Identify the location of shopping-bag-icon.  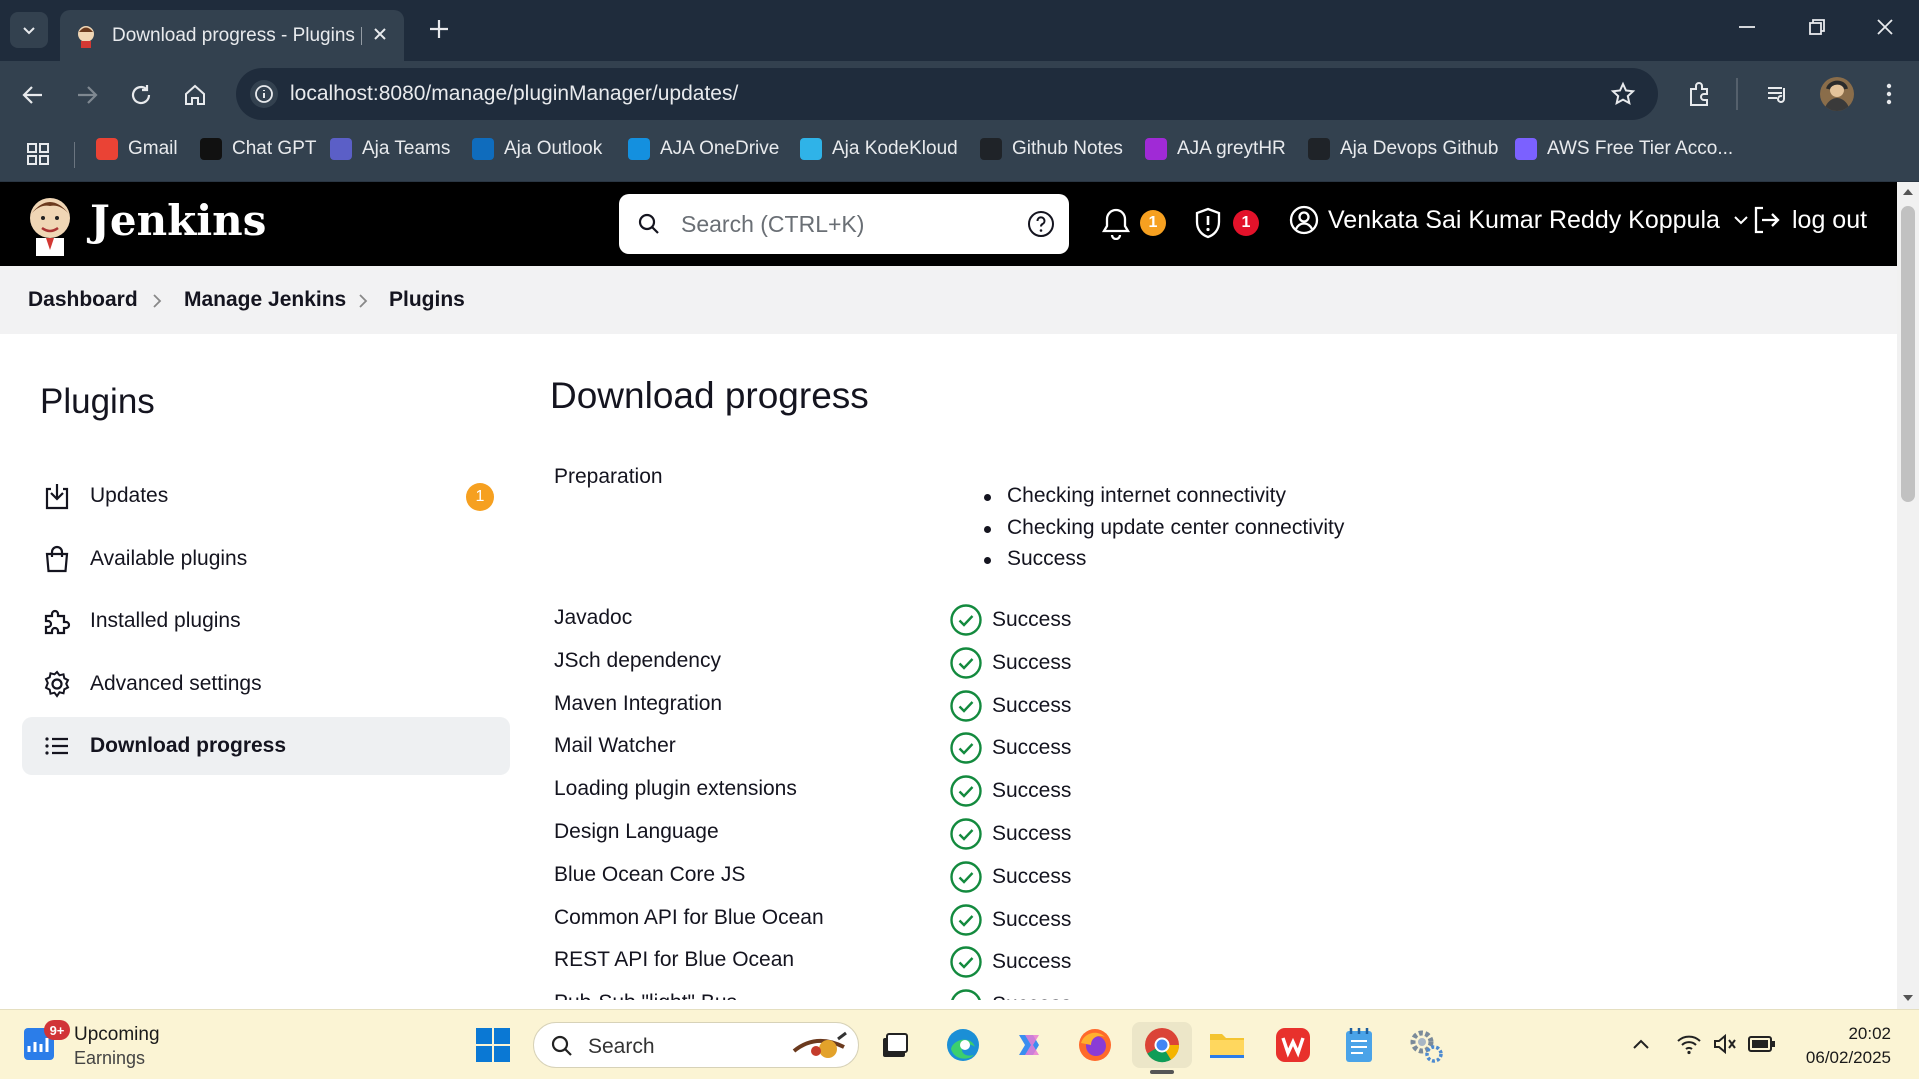
(57, 559).